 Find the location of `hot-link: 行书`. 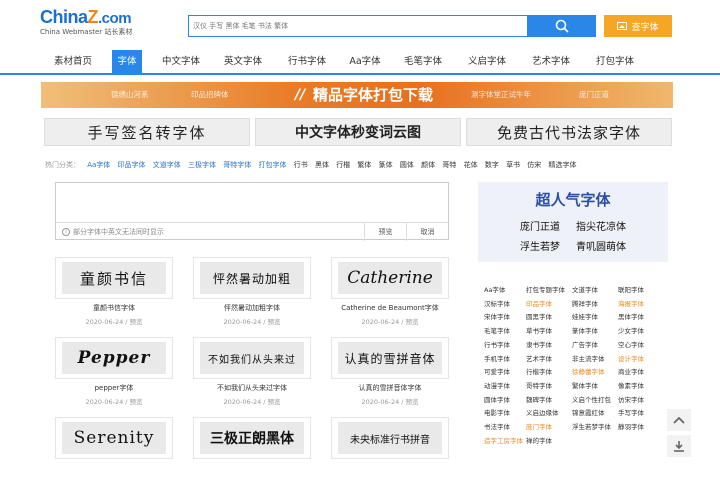

hot-link: 行书 is located at coordinates (301, 165).